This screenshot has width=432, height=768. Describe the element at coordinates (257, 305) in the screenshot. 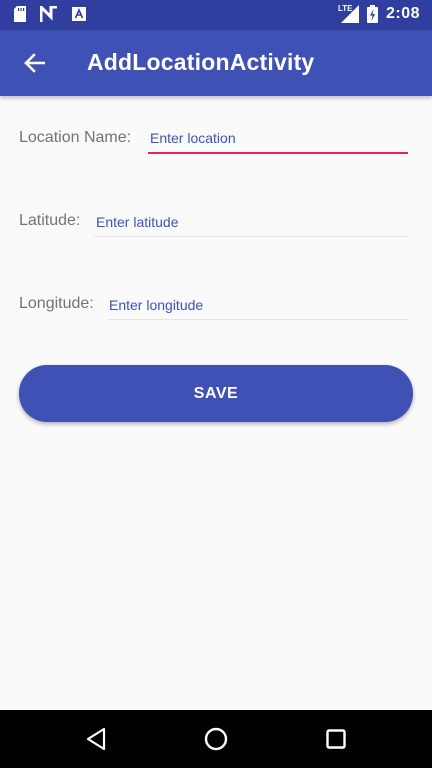

I see `longitude-input` at that location.